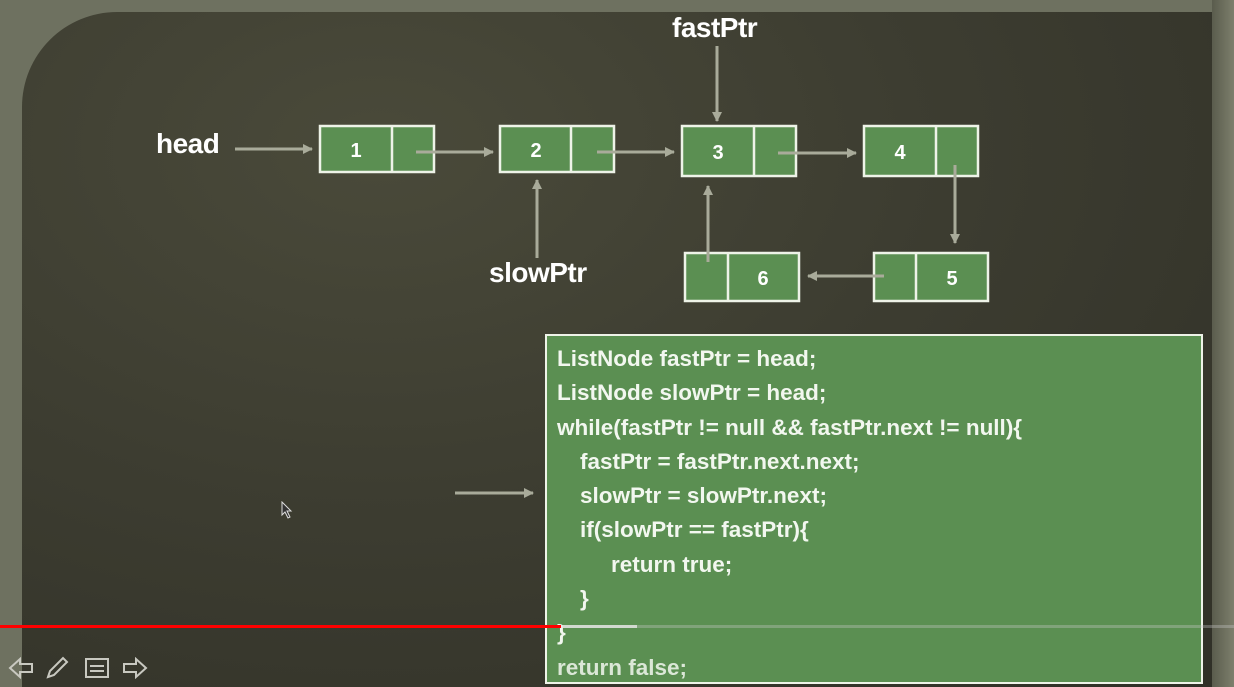  I want to click on head-label: head, so click(188, 143).